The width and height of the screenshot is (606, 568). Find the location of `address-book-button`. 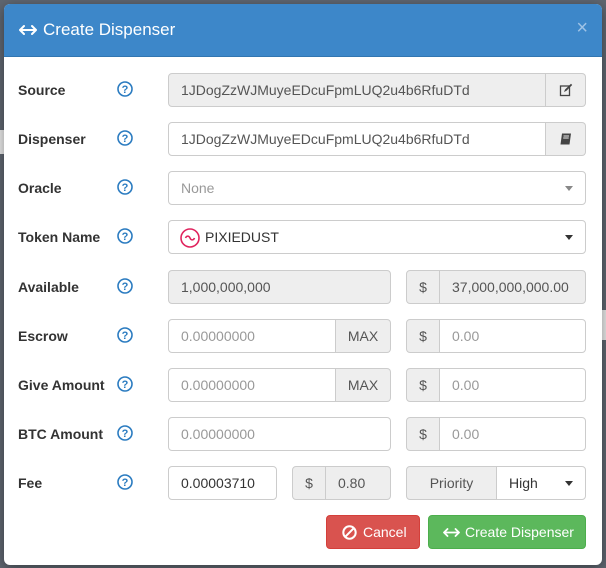

address-book-button is located at coordinates (566, 139).